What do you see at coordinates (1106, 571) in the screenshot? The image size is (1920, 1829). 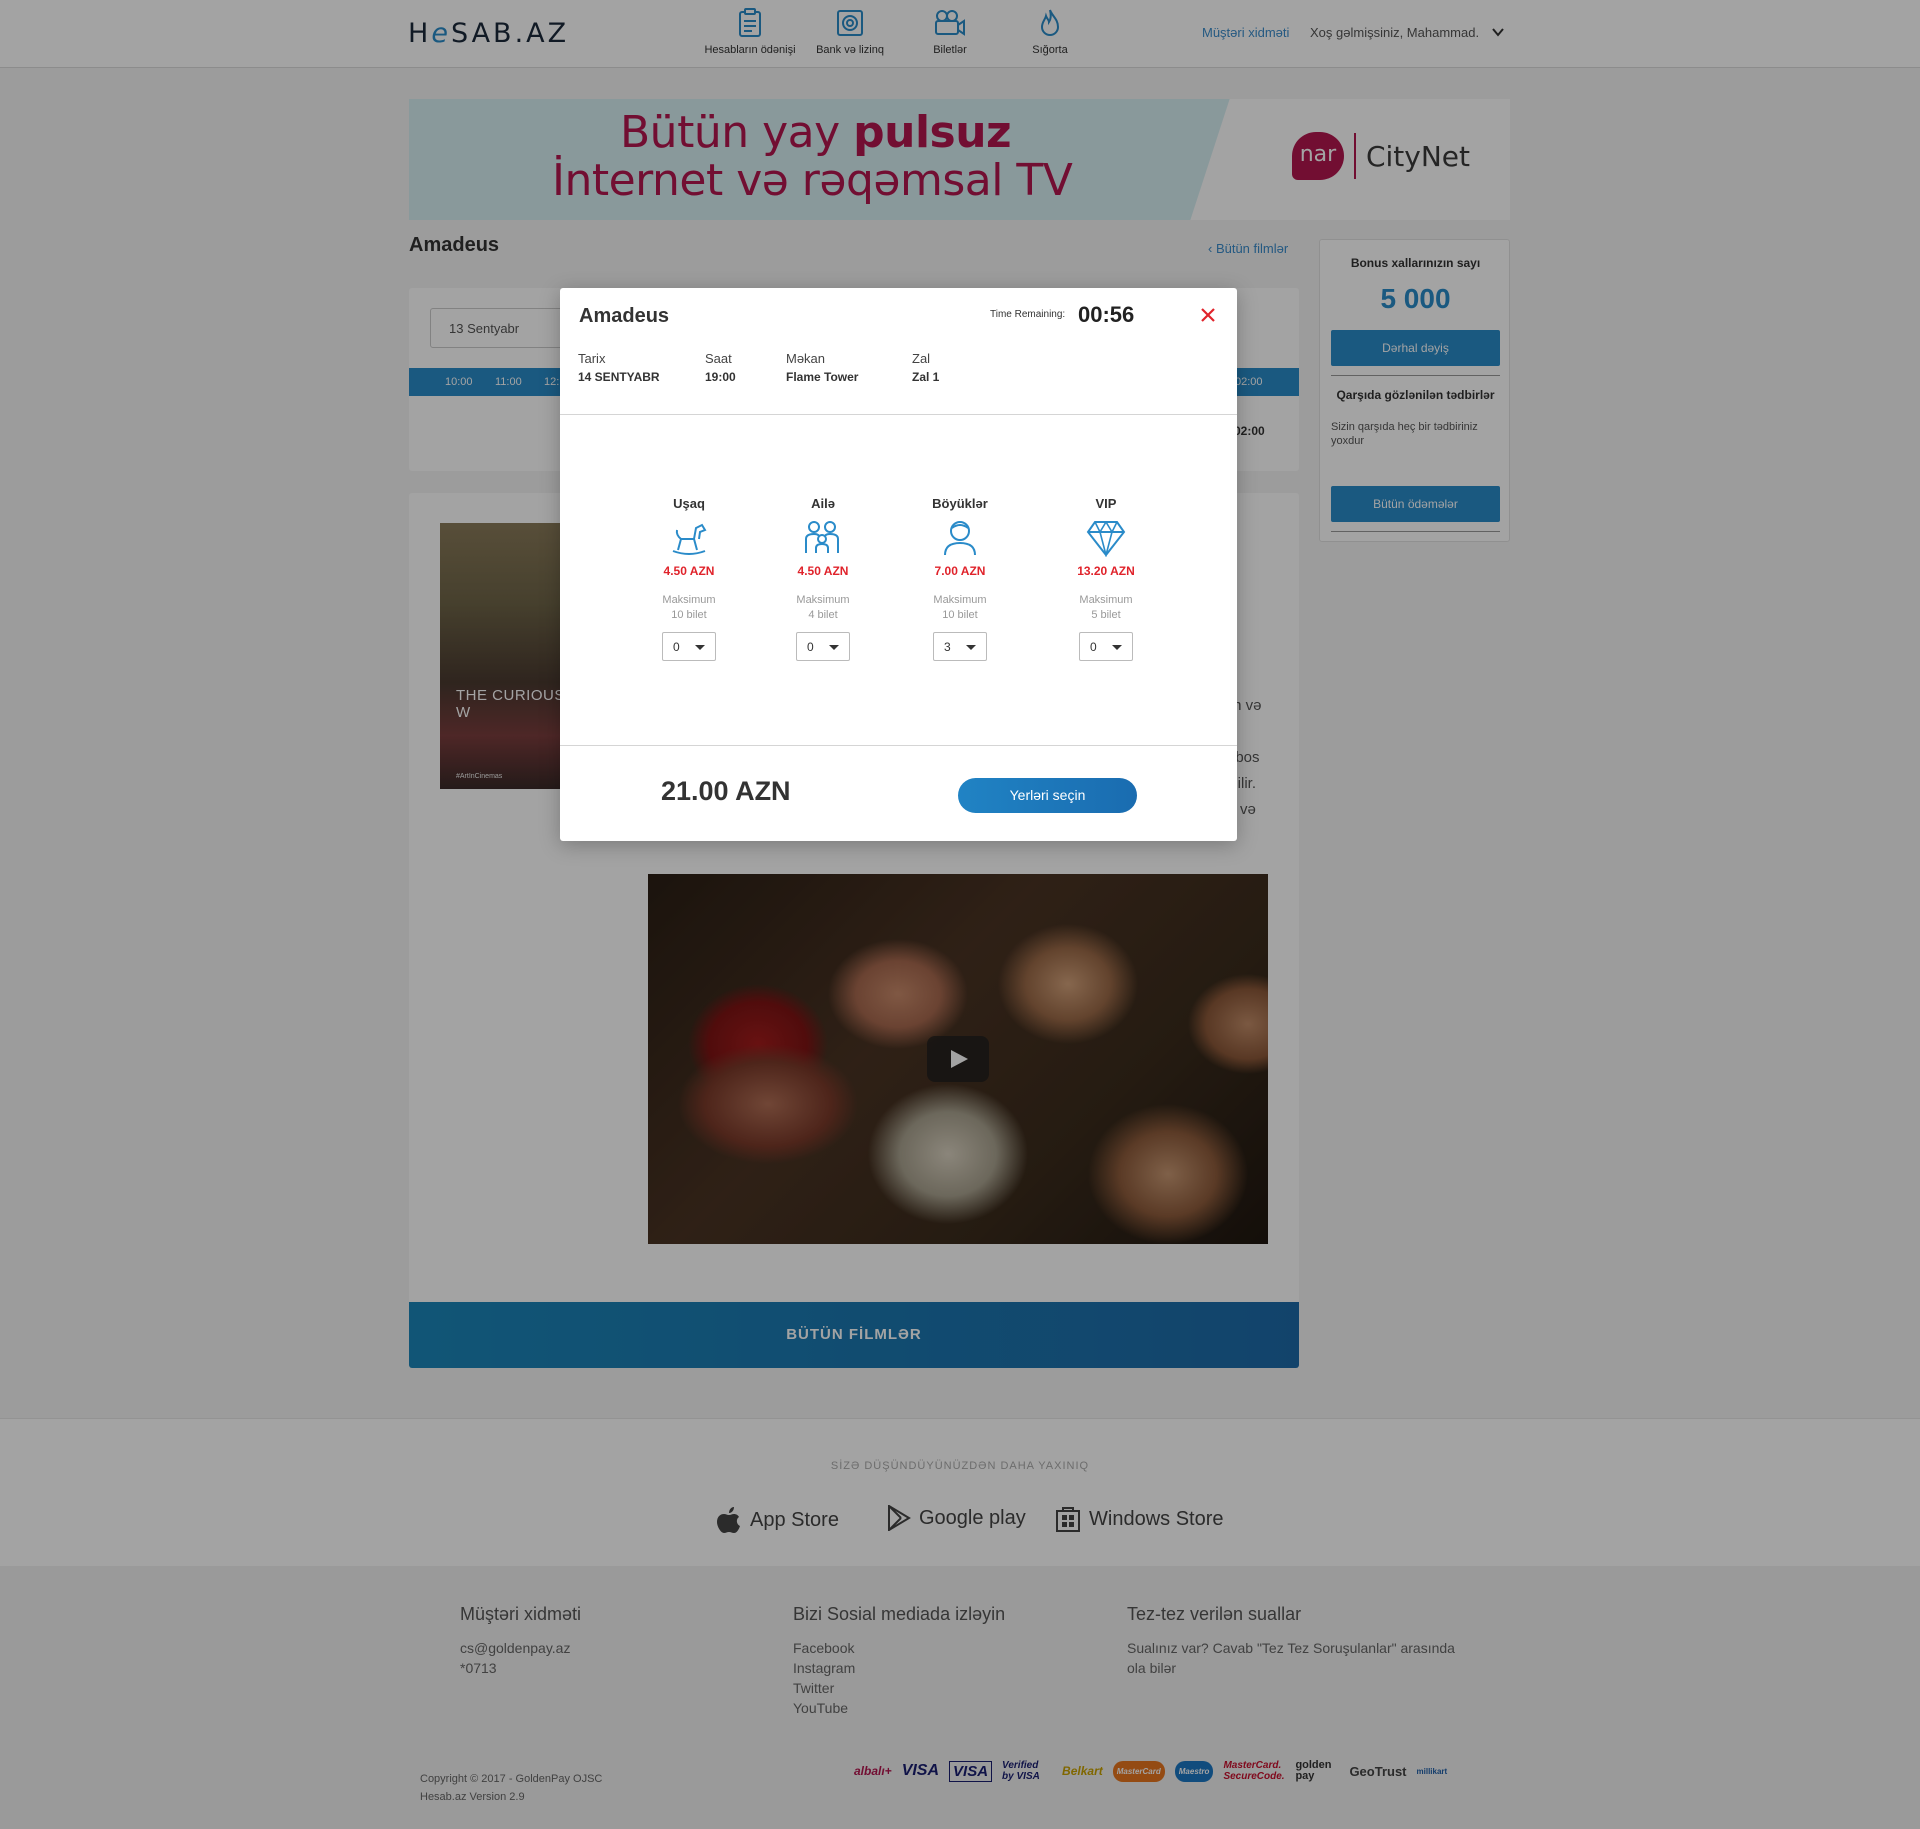 I see `ticket-price: 13.20 AZN` at bounding box center [1106, 571].